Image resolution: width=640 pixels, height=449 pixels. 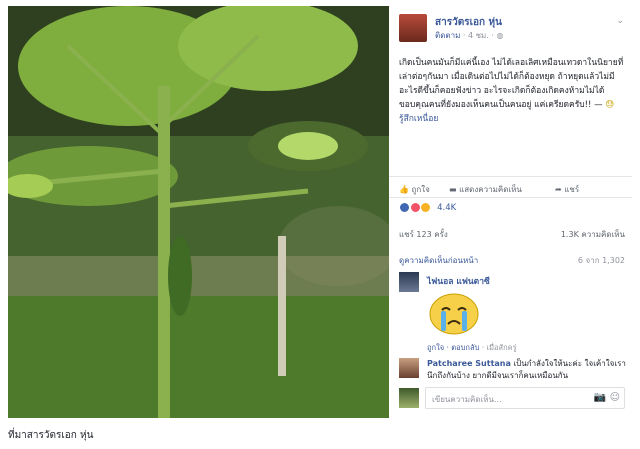 What do you see at coordinates (415, 207) in the screenshot?
I see `love-reaction-icon` at bounding box center [415, 207].